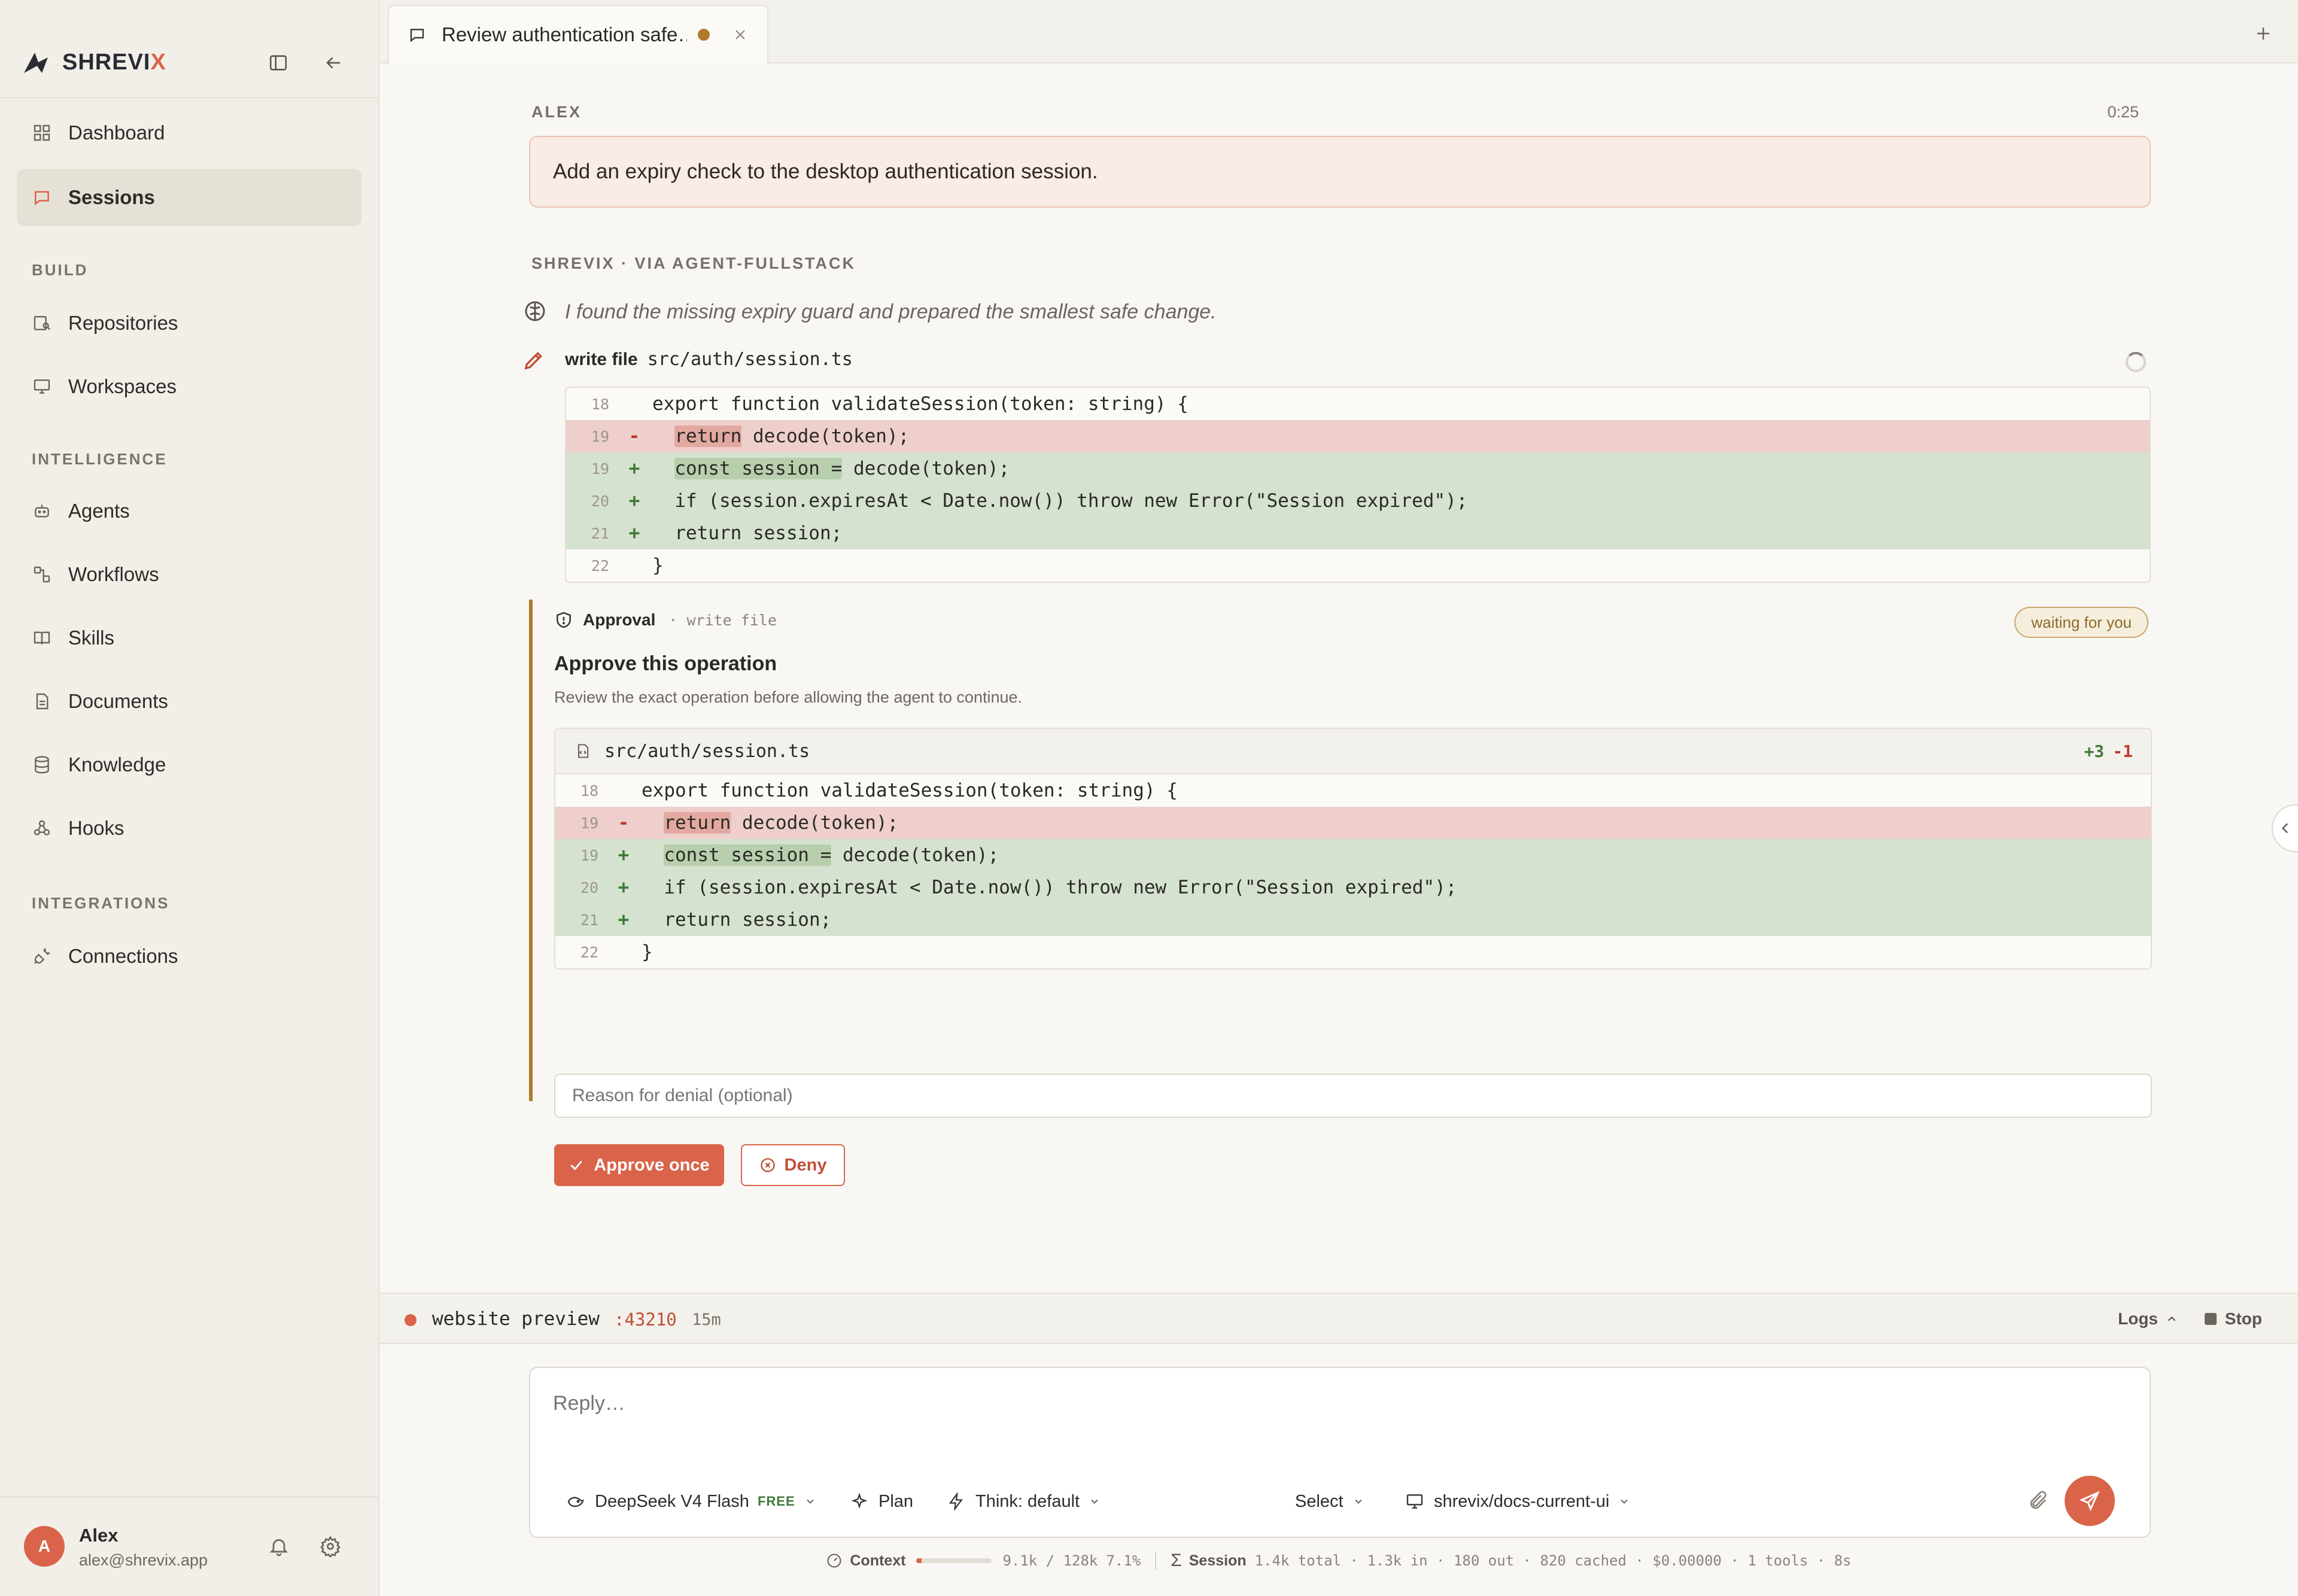 The height and width of the screenshot is (1596, 2298). What do you see at coordinates (189, 386) in the screenshot?
I see `sidebar-item-workspaces: Workspaces` at bounding box center [189, 386].